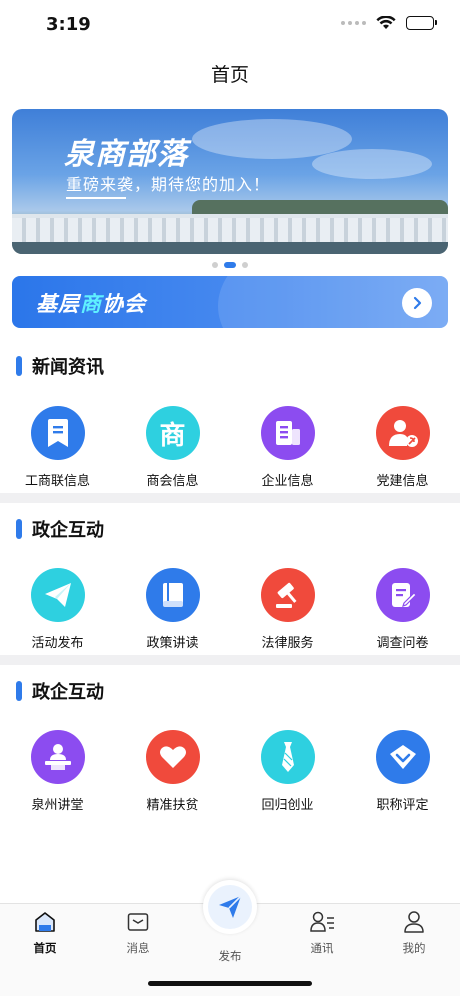 This screenshot has height=996, width=460. I want to click on page-title: 首页, so click(229, 75).